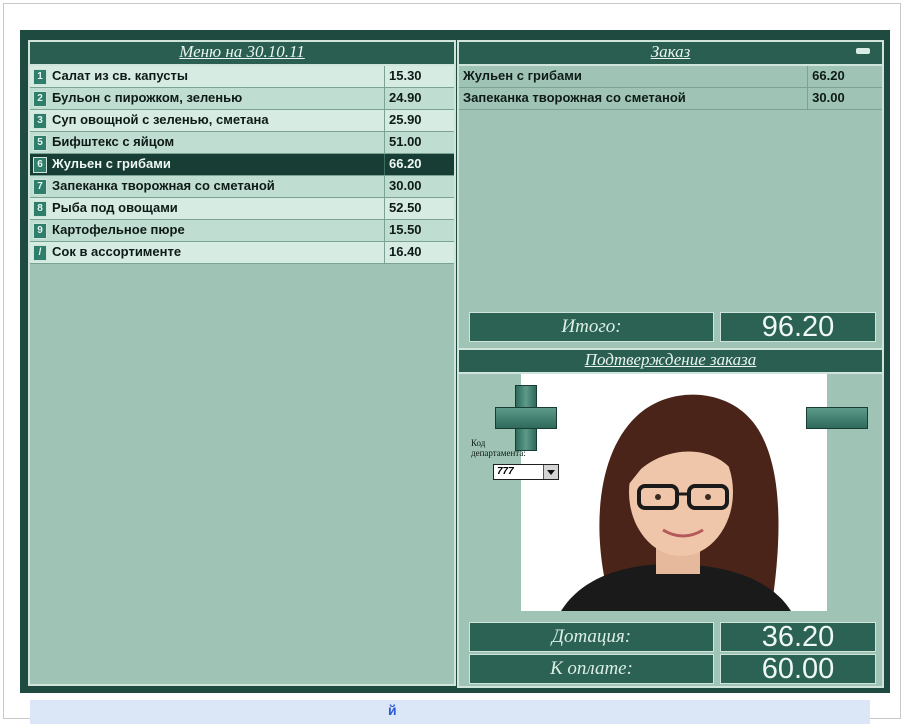 This screenshot has width=906, height=724. I want to click on department-label-line1: Код, so click(478, 443).